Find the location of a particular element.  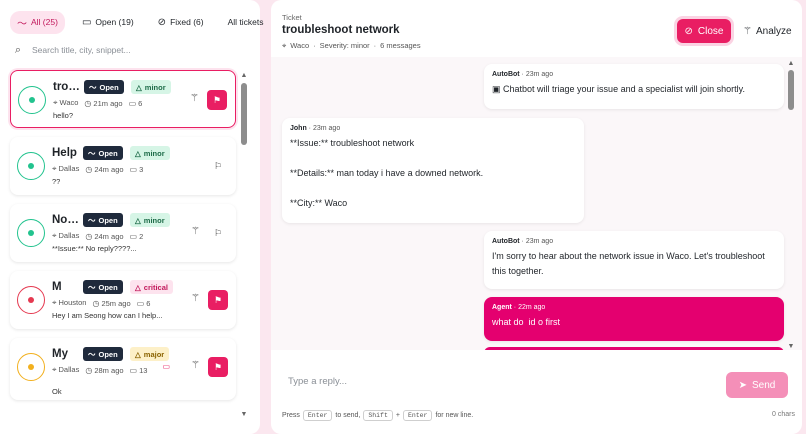

message-text: what do id o first is located at coordinates (526, 322).